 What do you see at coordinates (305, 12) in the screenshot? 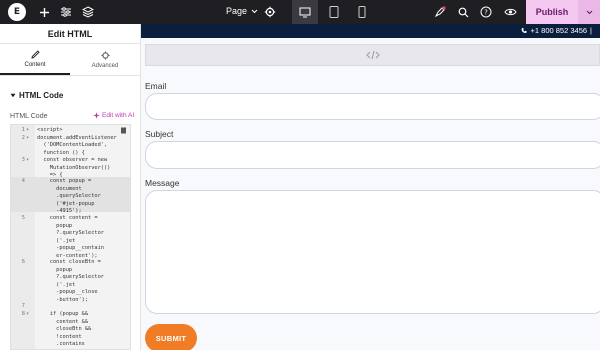
I see `desktop-icon` at bounding box center [305, 12].